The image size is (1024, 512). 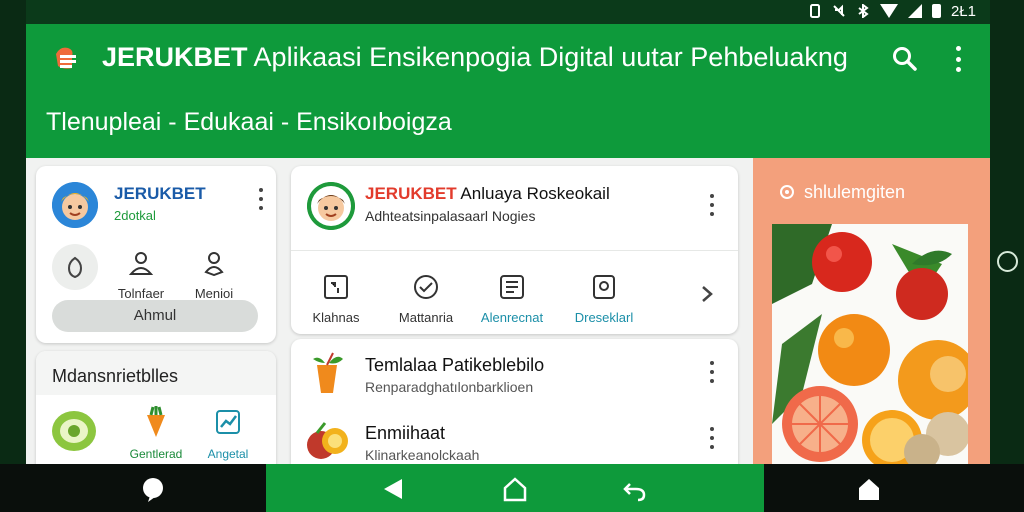 I want to click on side-panel-header: shlulemgiten, so click(x=842, y=192).